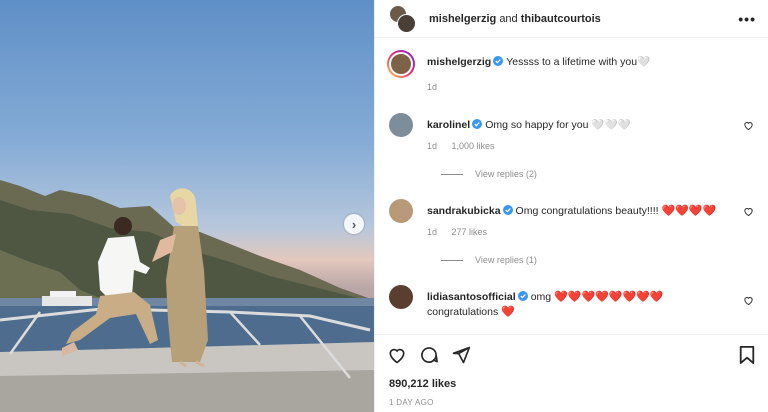 The width and height of the screenshot is (768, 412). What do you see at coordinates (506, 260) in the screenshot?
I see `view-replies-text: View replies (1)` at bounding box center [506, 260].